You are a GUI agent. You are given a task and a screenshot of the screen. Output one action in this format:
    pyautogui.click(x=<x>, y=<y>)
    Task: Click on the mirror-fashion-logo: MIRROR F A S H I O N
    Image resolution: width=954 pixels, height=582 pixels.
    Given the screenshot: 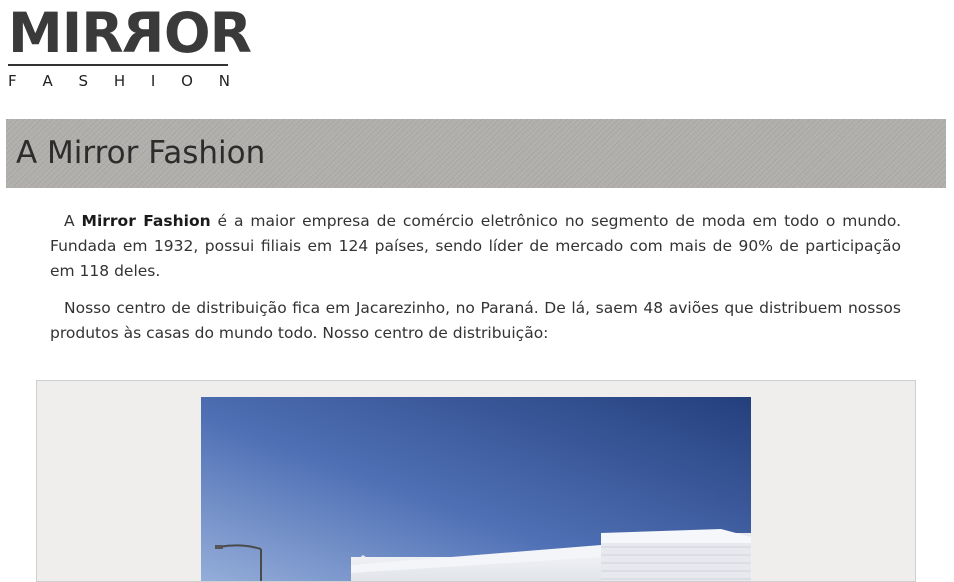 What is the action you would take?
    pyautogui.click(x=130, y=46)
    